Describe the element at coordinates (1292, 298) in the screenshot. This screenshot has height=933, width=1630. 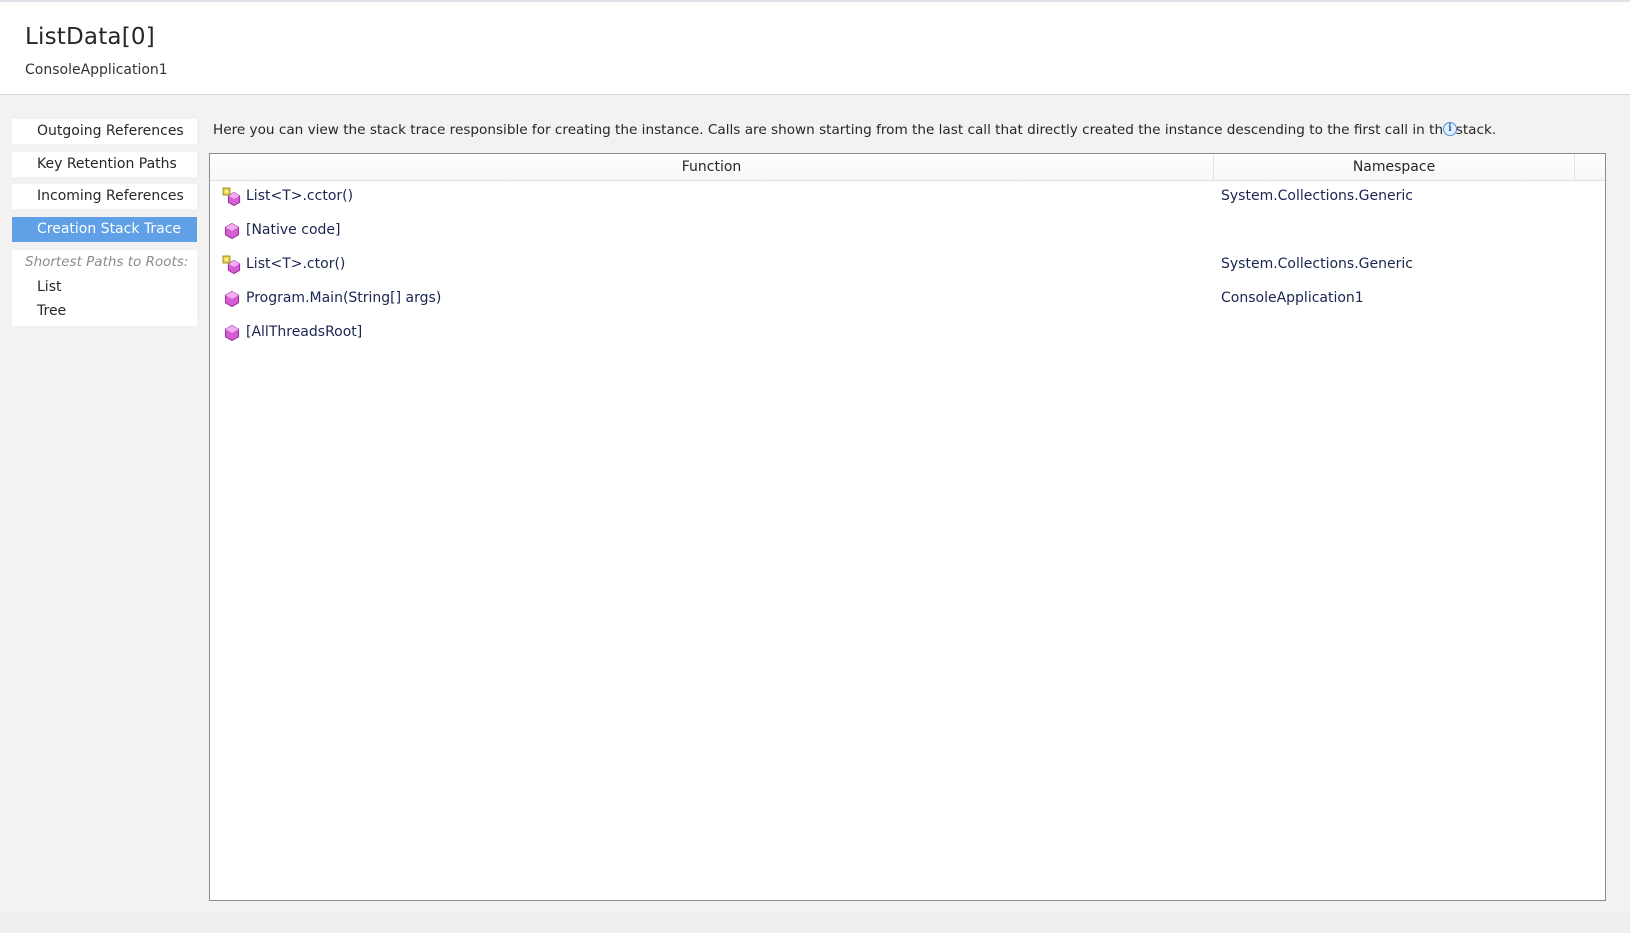
I see `namespace-cell: ConsoleApplication1` at that location.